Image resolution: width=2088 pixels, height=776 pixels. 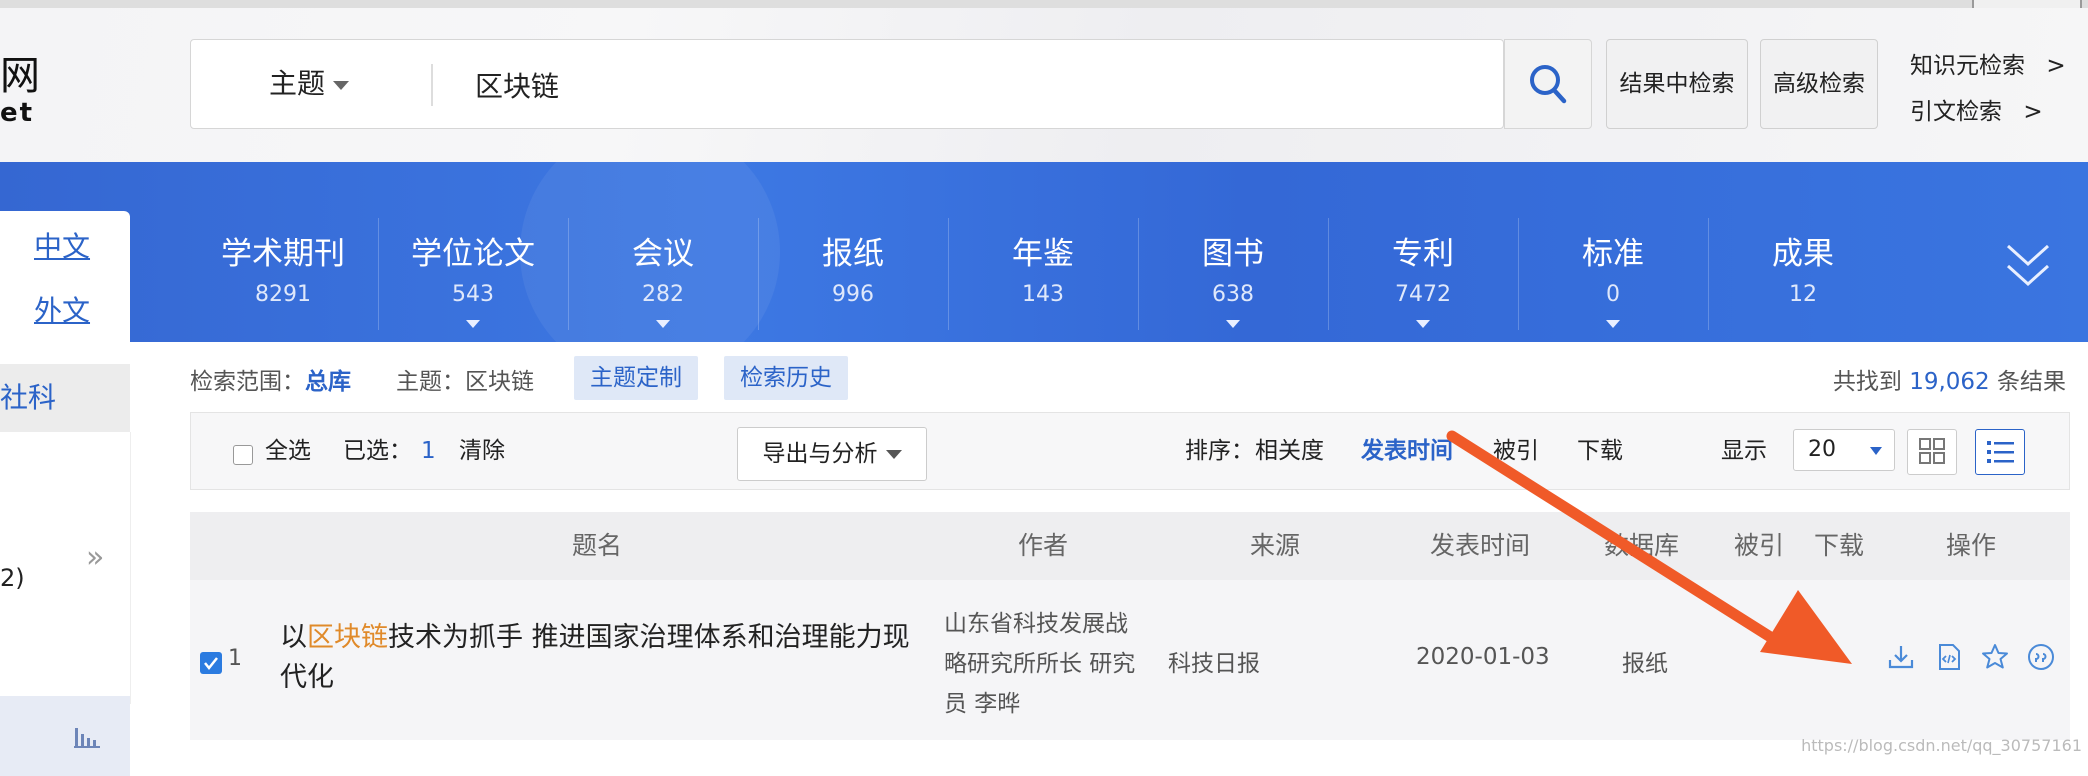 What do you see at coordinates (1233, 252) in the screenshot?
I see `category-tab: 图书 638` at bounding box center [1233, 252].